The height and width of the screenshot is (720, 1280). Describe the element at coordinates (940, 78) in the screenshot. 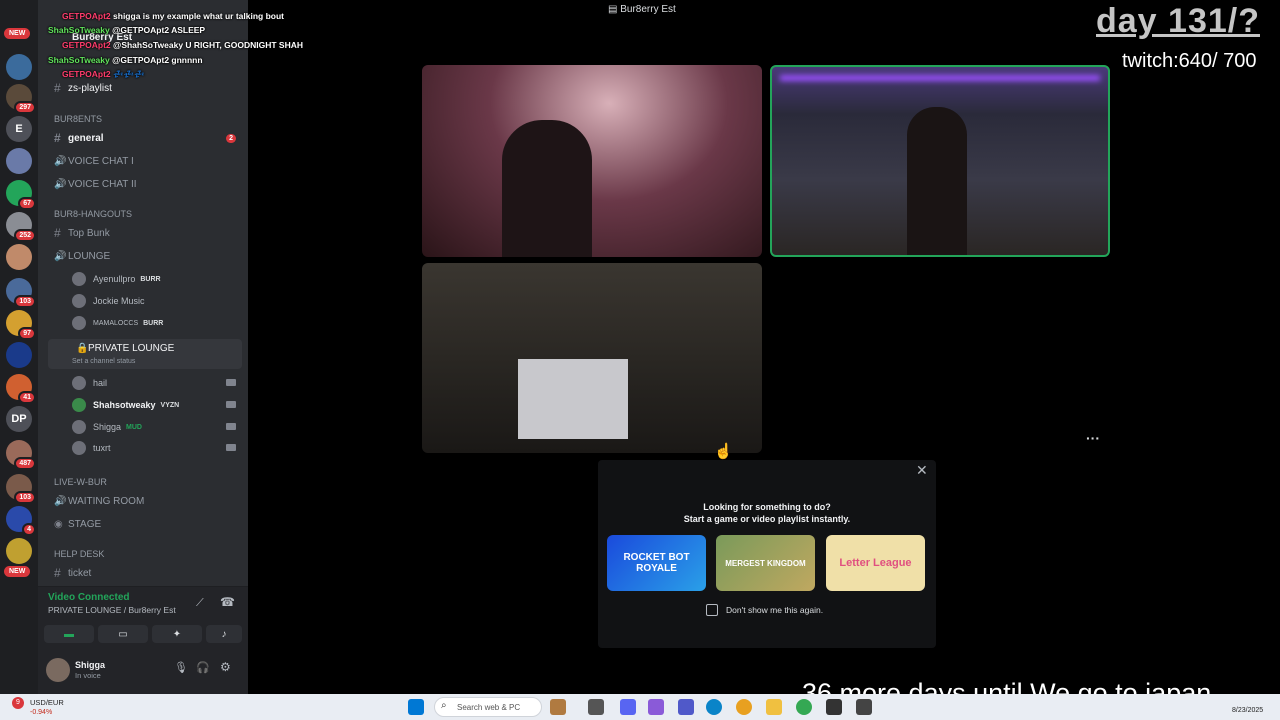

I see `led-strip` at that location.